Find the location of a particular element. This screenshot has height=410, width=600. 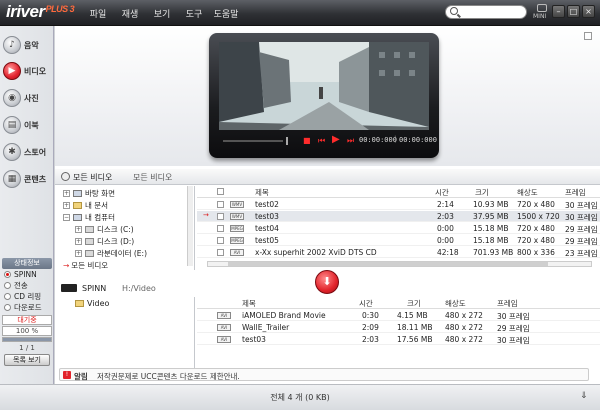

status-option-label: 다운로드 is located at coordinates (28, 307).